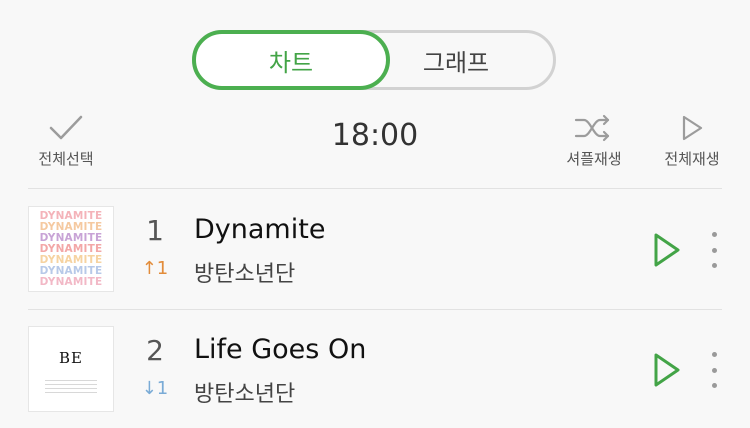 The height and width of the screenshot is (428, 750). Describe the element at coordinates (692, 128) in the screenshot. I see `play-outline-icon` at that location.